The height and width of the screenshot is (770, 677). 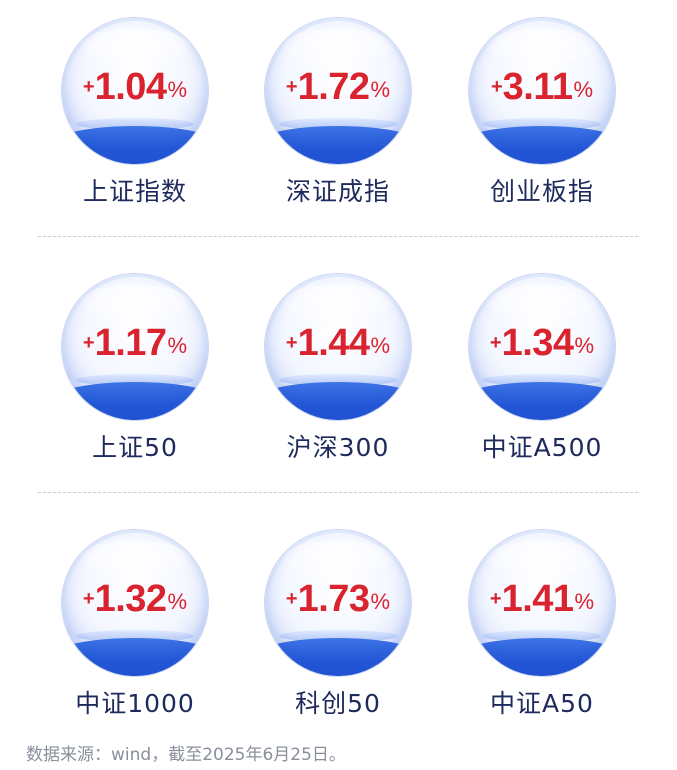 What do you see at coordinates (338, 87) in the screenshot?
I see `change-value: +1.72%` at bounding box center [338, 87].